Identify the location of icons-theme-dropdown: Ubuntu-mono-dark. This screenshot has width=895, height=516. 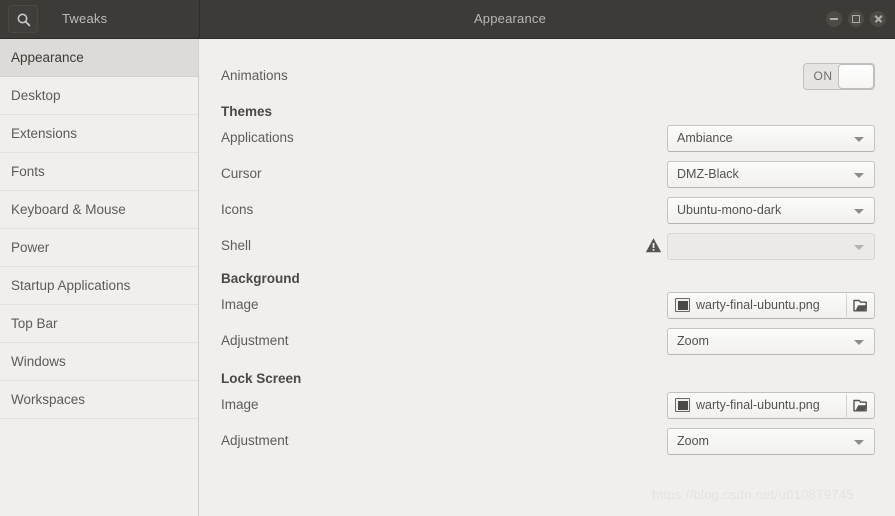
(771, 210).